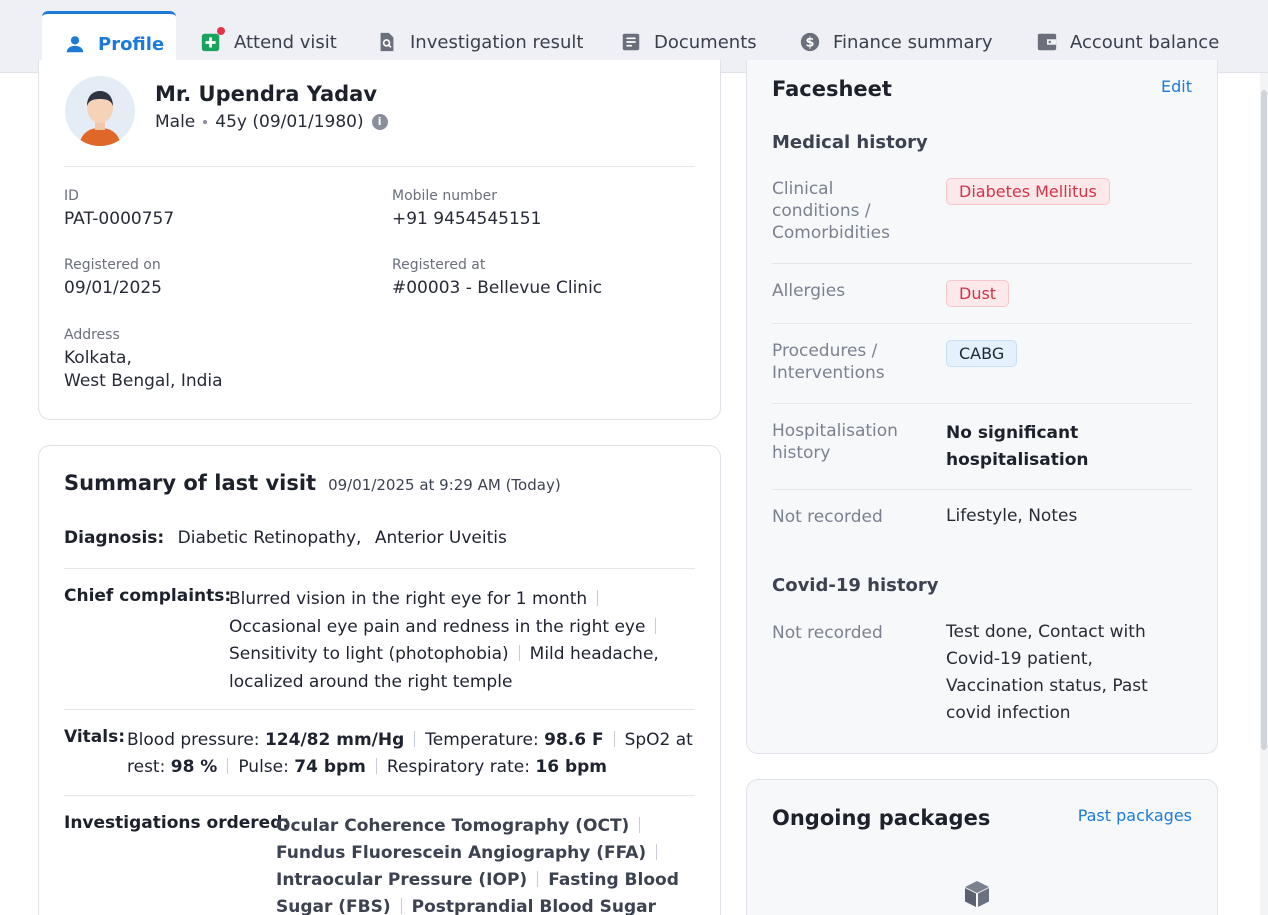 This screenshot has width=1268, height=915. What do you see at coordinates (221, 31) in the screenshot?
I see `notification-dot` at bounding box center [221, 31].